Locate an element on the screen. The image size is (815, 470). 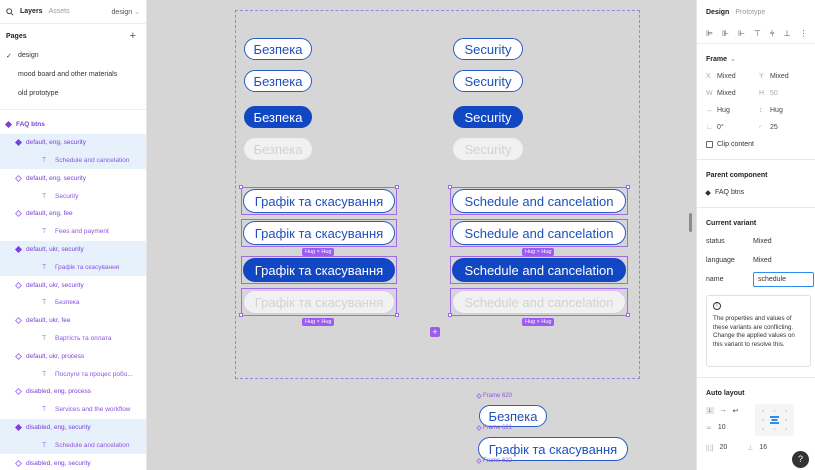
page-dropdown: design ⌄ is located at coordinates (126, 12).